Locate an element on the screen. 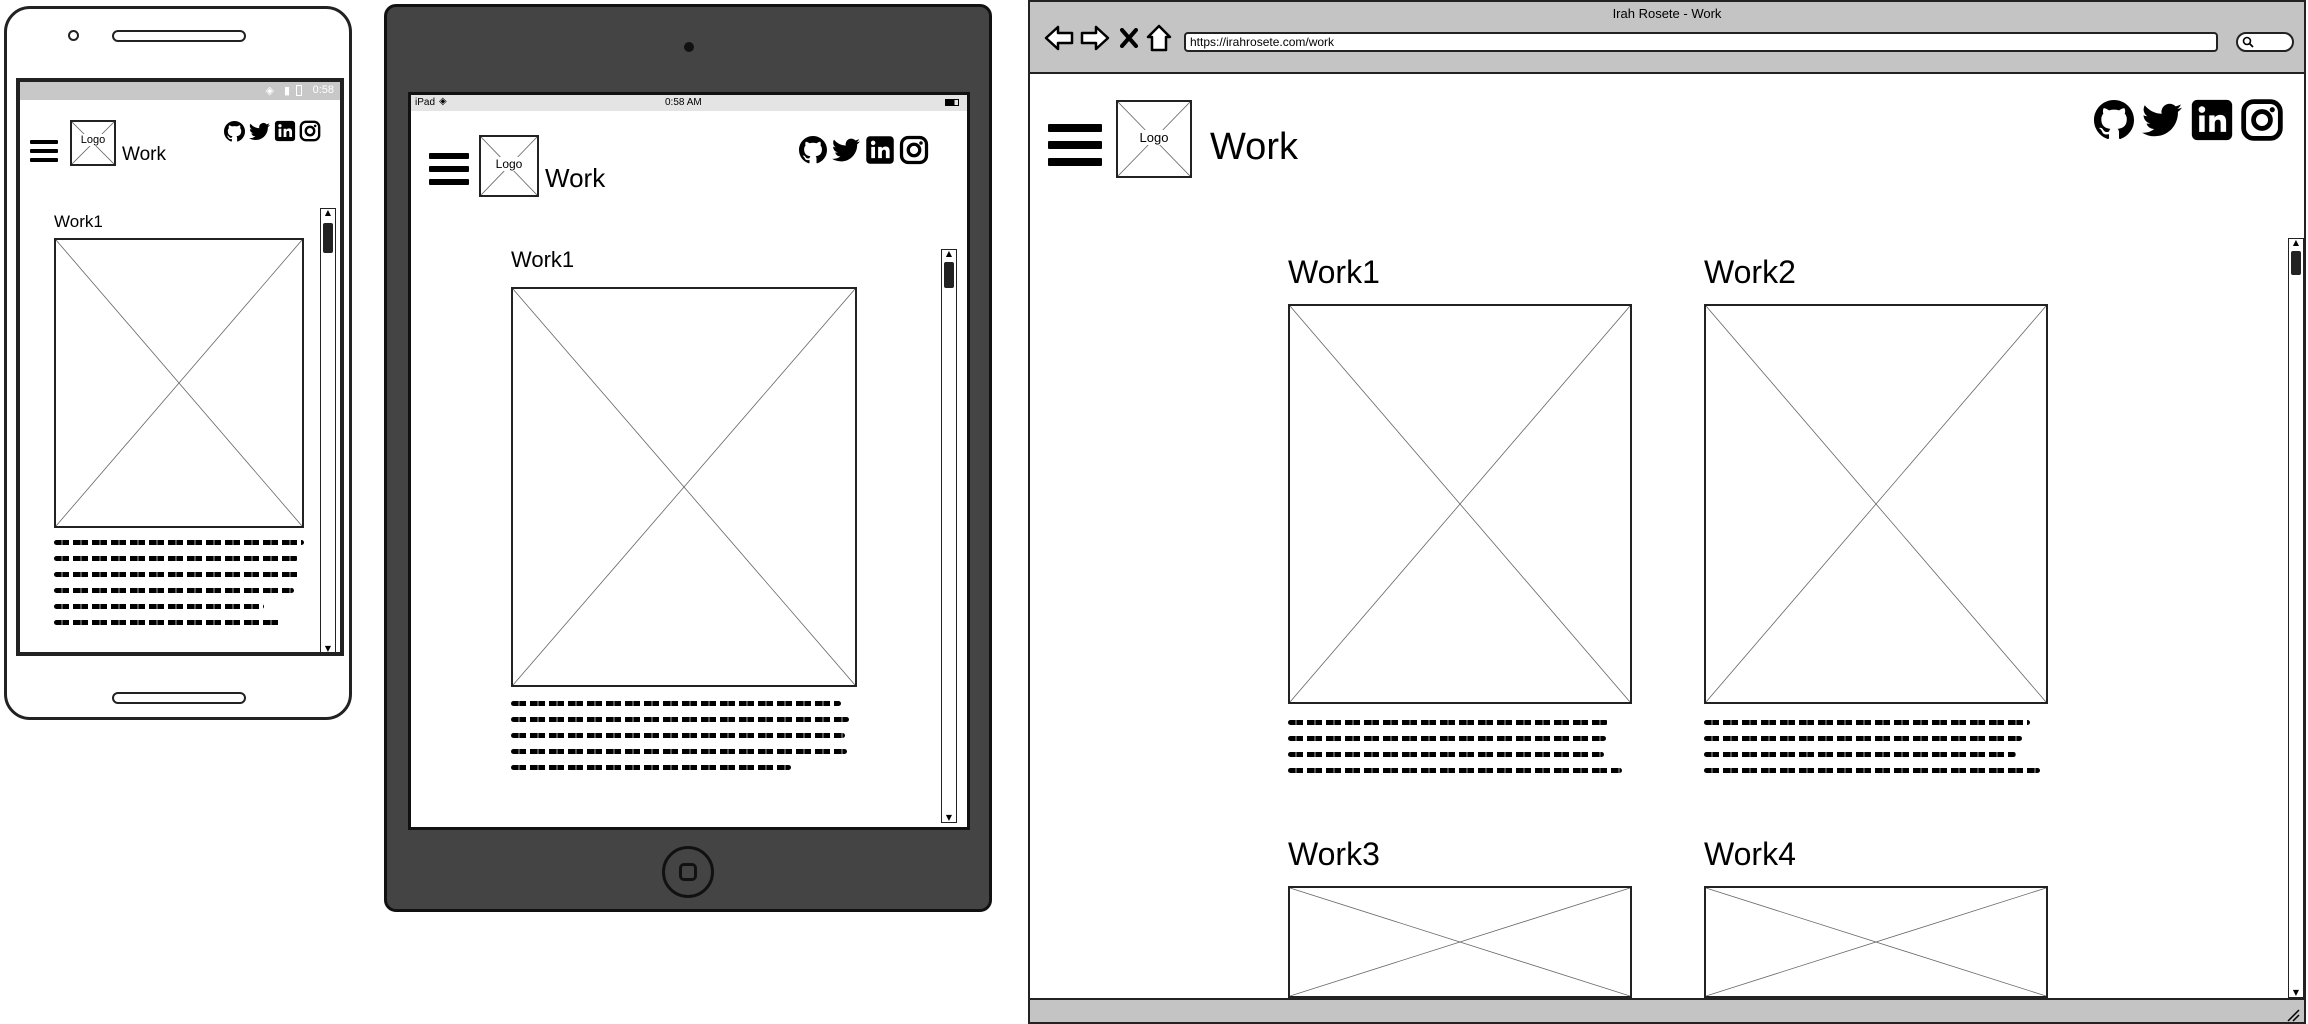 This screenshot has width=2308, height=1024. browser-logo-label: Logo is located at coordinates (1154, 137).